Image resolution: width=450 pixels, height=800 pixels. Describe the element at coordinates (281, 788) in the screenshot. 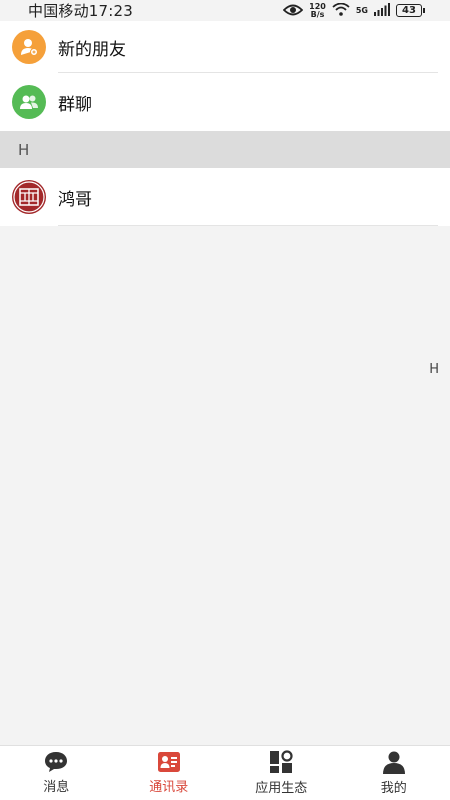

I see `tab-label: 应用生态` at that location.